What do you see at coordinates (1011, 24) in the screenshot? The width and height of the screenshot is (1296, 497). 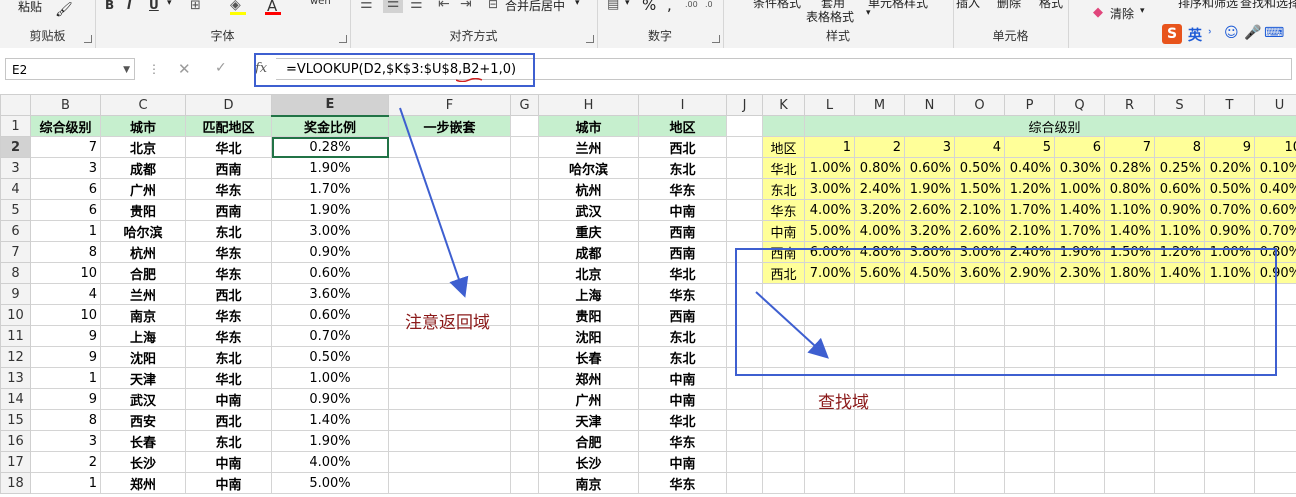 I see `cells-group: 插入 删除 格式 单元格` at bounding box center [1011, 24].